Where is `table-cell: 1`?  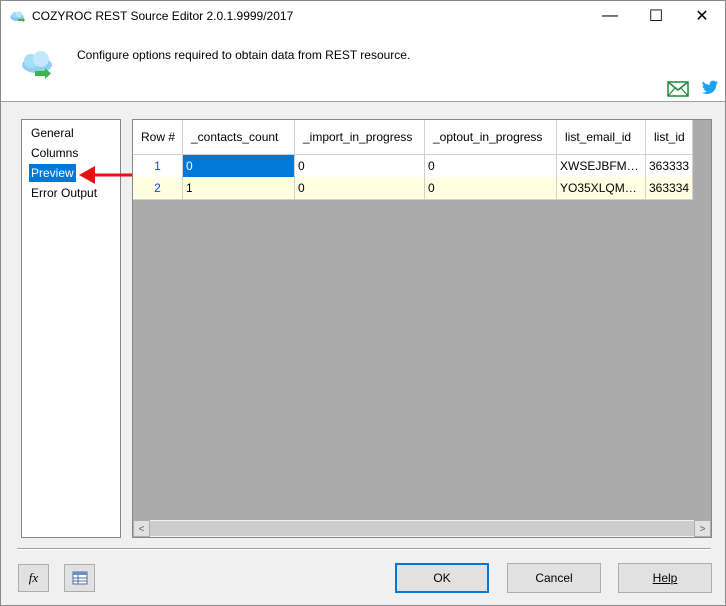
table-cell: 1 is located at coordinates (239, 188).